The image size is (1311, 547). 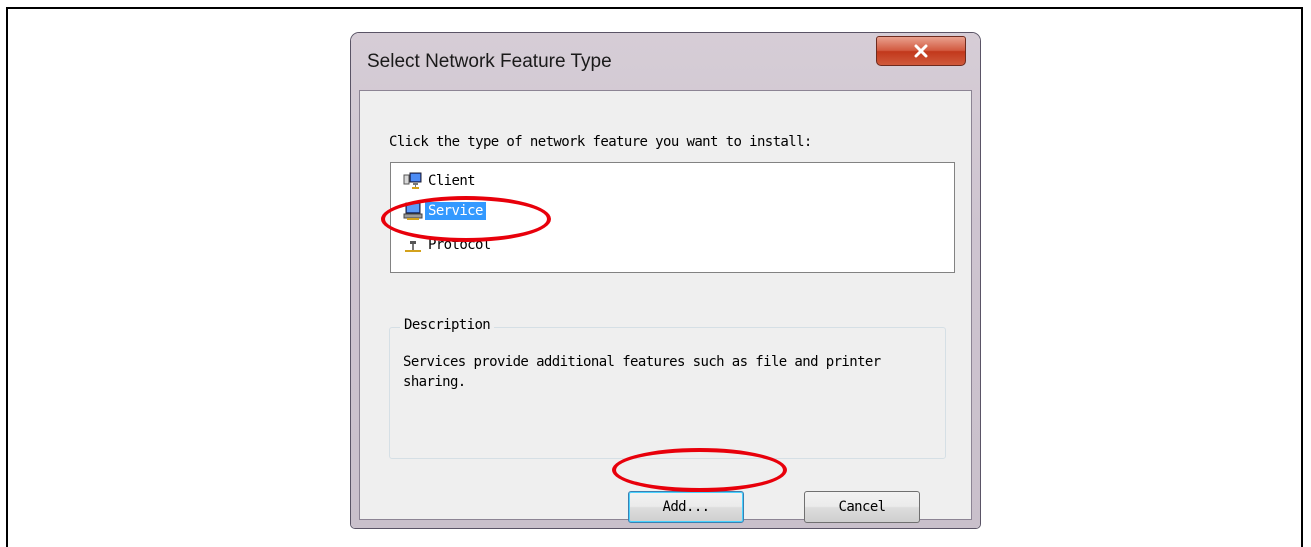 What do you see at coordinates (455, 210) in the screenshot?
I see `list-item-label: Service` at bounding box center [455, 210].